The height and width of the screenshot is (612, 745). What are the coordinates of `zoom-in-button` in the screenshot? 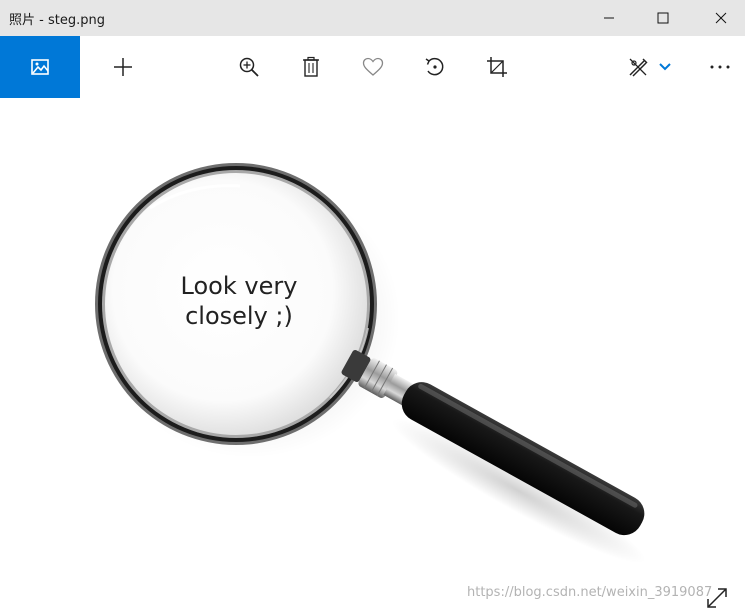 It's located at (249, 67).